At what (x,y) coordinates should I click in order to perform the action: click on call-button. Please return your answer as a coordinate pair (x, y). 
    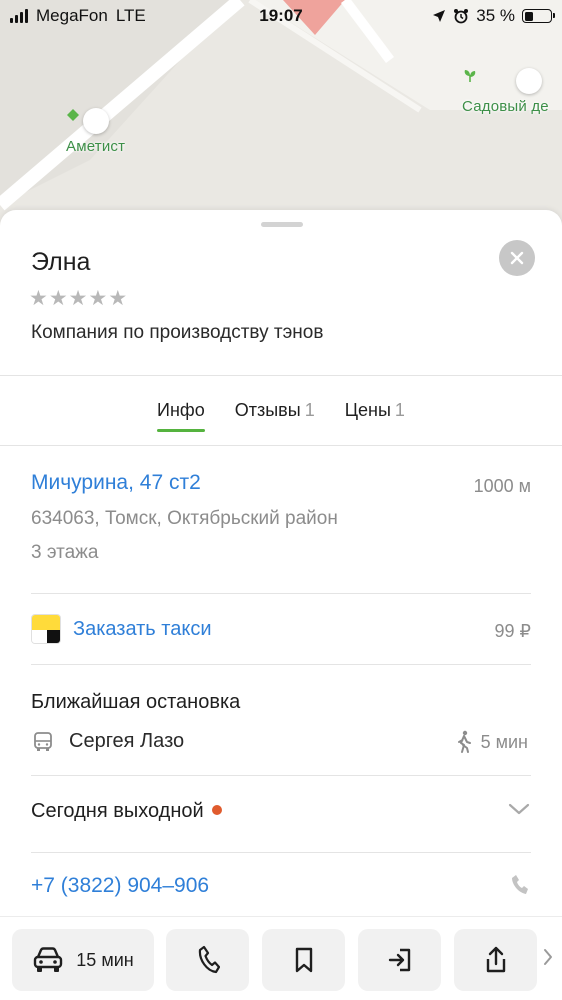
    Looking at the image, I should click on (207, 960).